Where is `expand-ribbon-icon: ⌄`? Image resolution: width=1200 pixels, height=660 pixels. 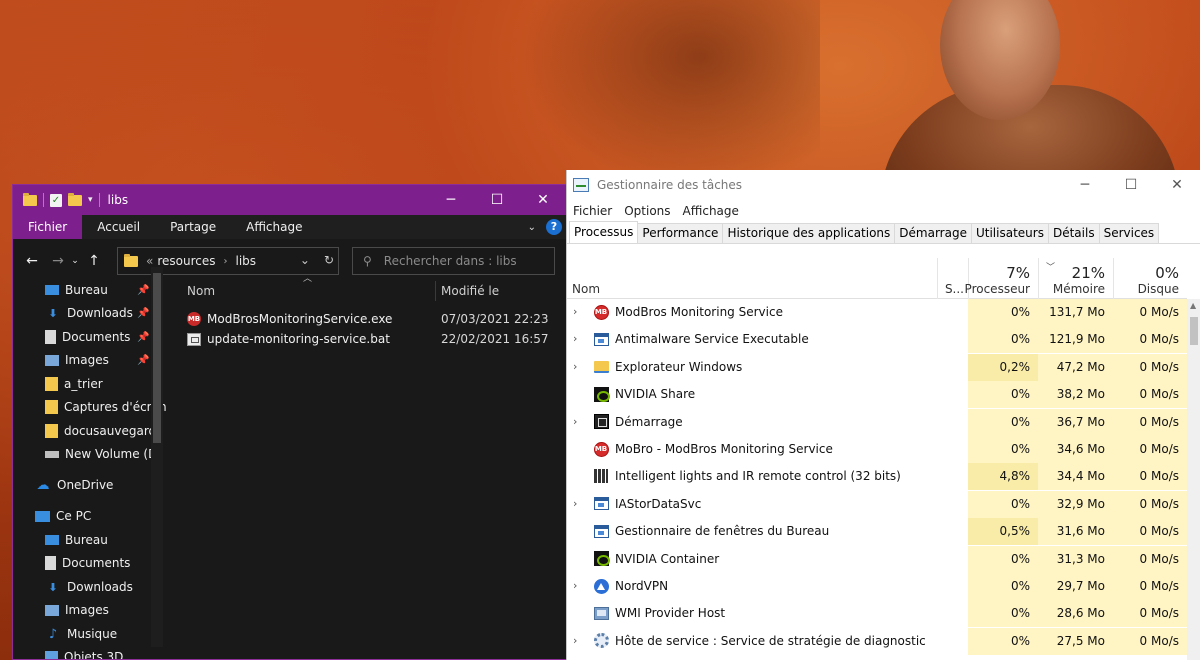
expand-ribbon-icon: ⌄ is located at coordinates (532, 227).